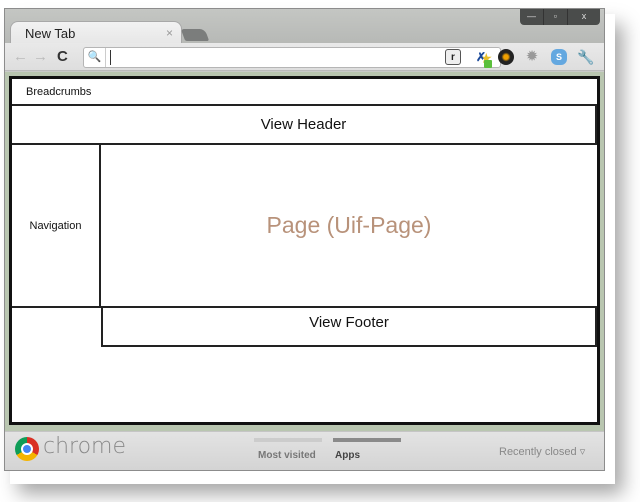 This screenshot has height=502, width=640. Describe the element at coordinates (482, 58) in the screenshot. I see `person-extension-icon: ✗` at that location.